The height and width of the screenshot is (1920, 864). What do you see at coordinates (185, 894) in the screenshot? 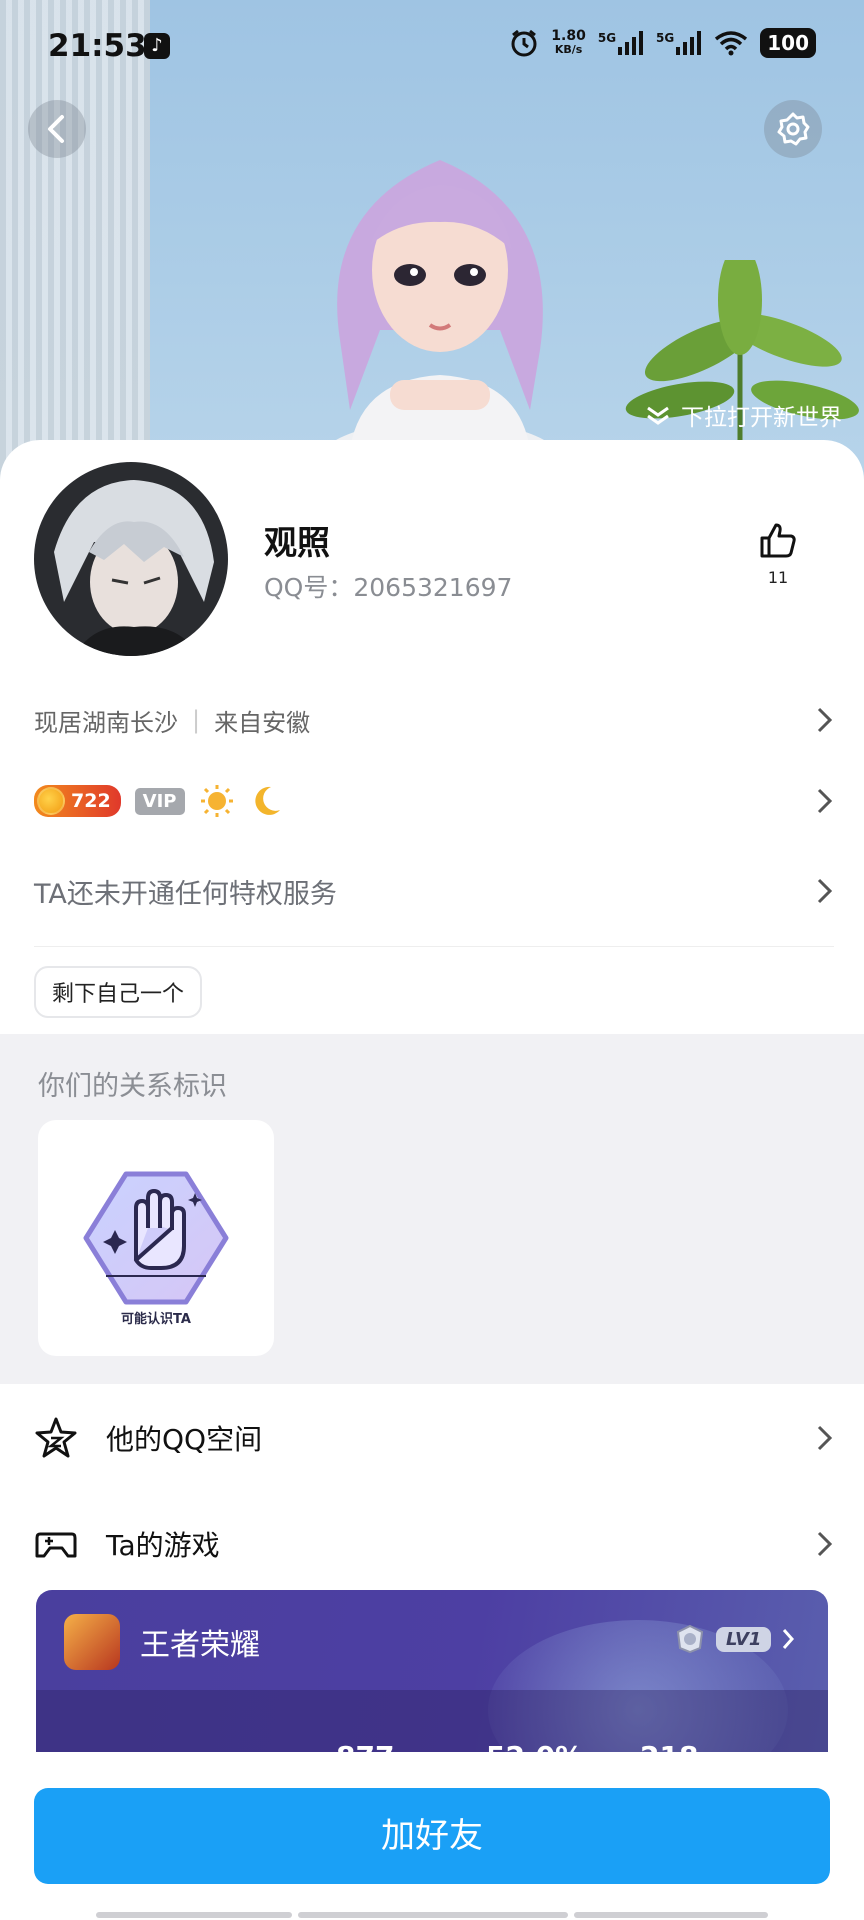
I see `privilege-text: TA还未开通任何特权服务` at bounding box center [185, 894].